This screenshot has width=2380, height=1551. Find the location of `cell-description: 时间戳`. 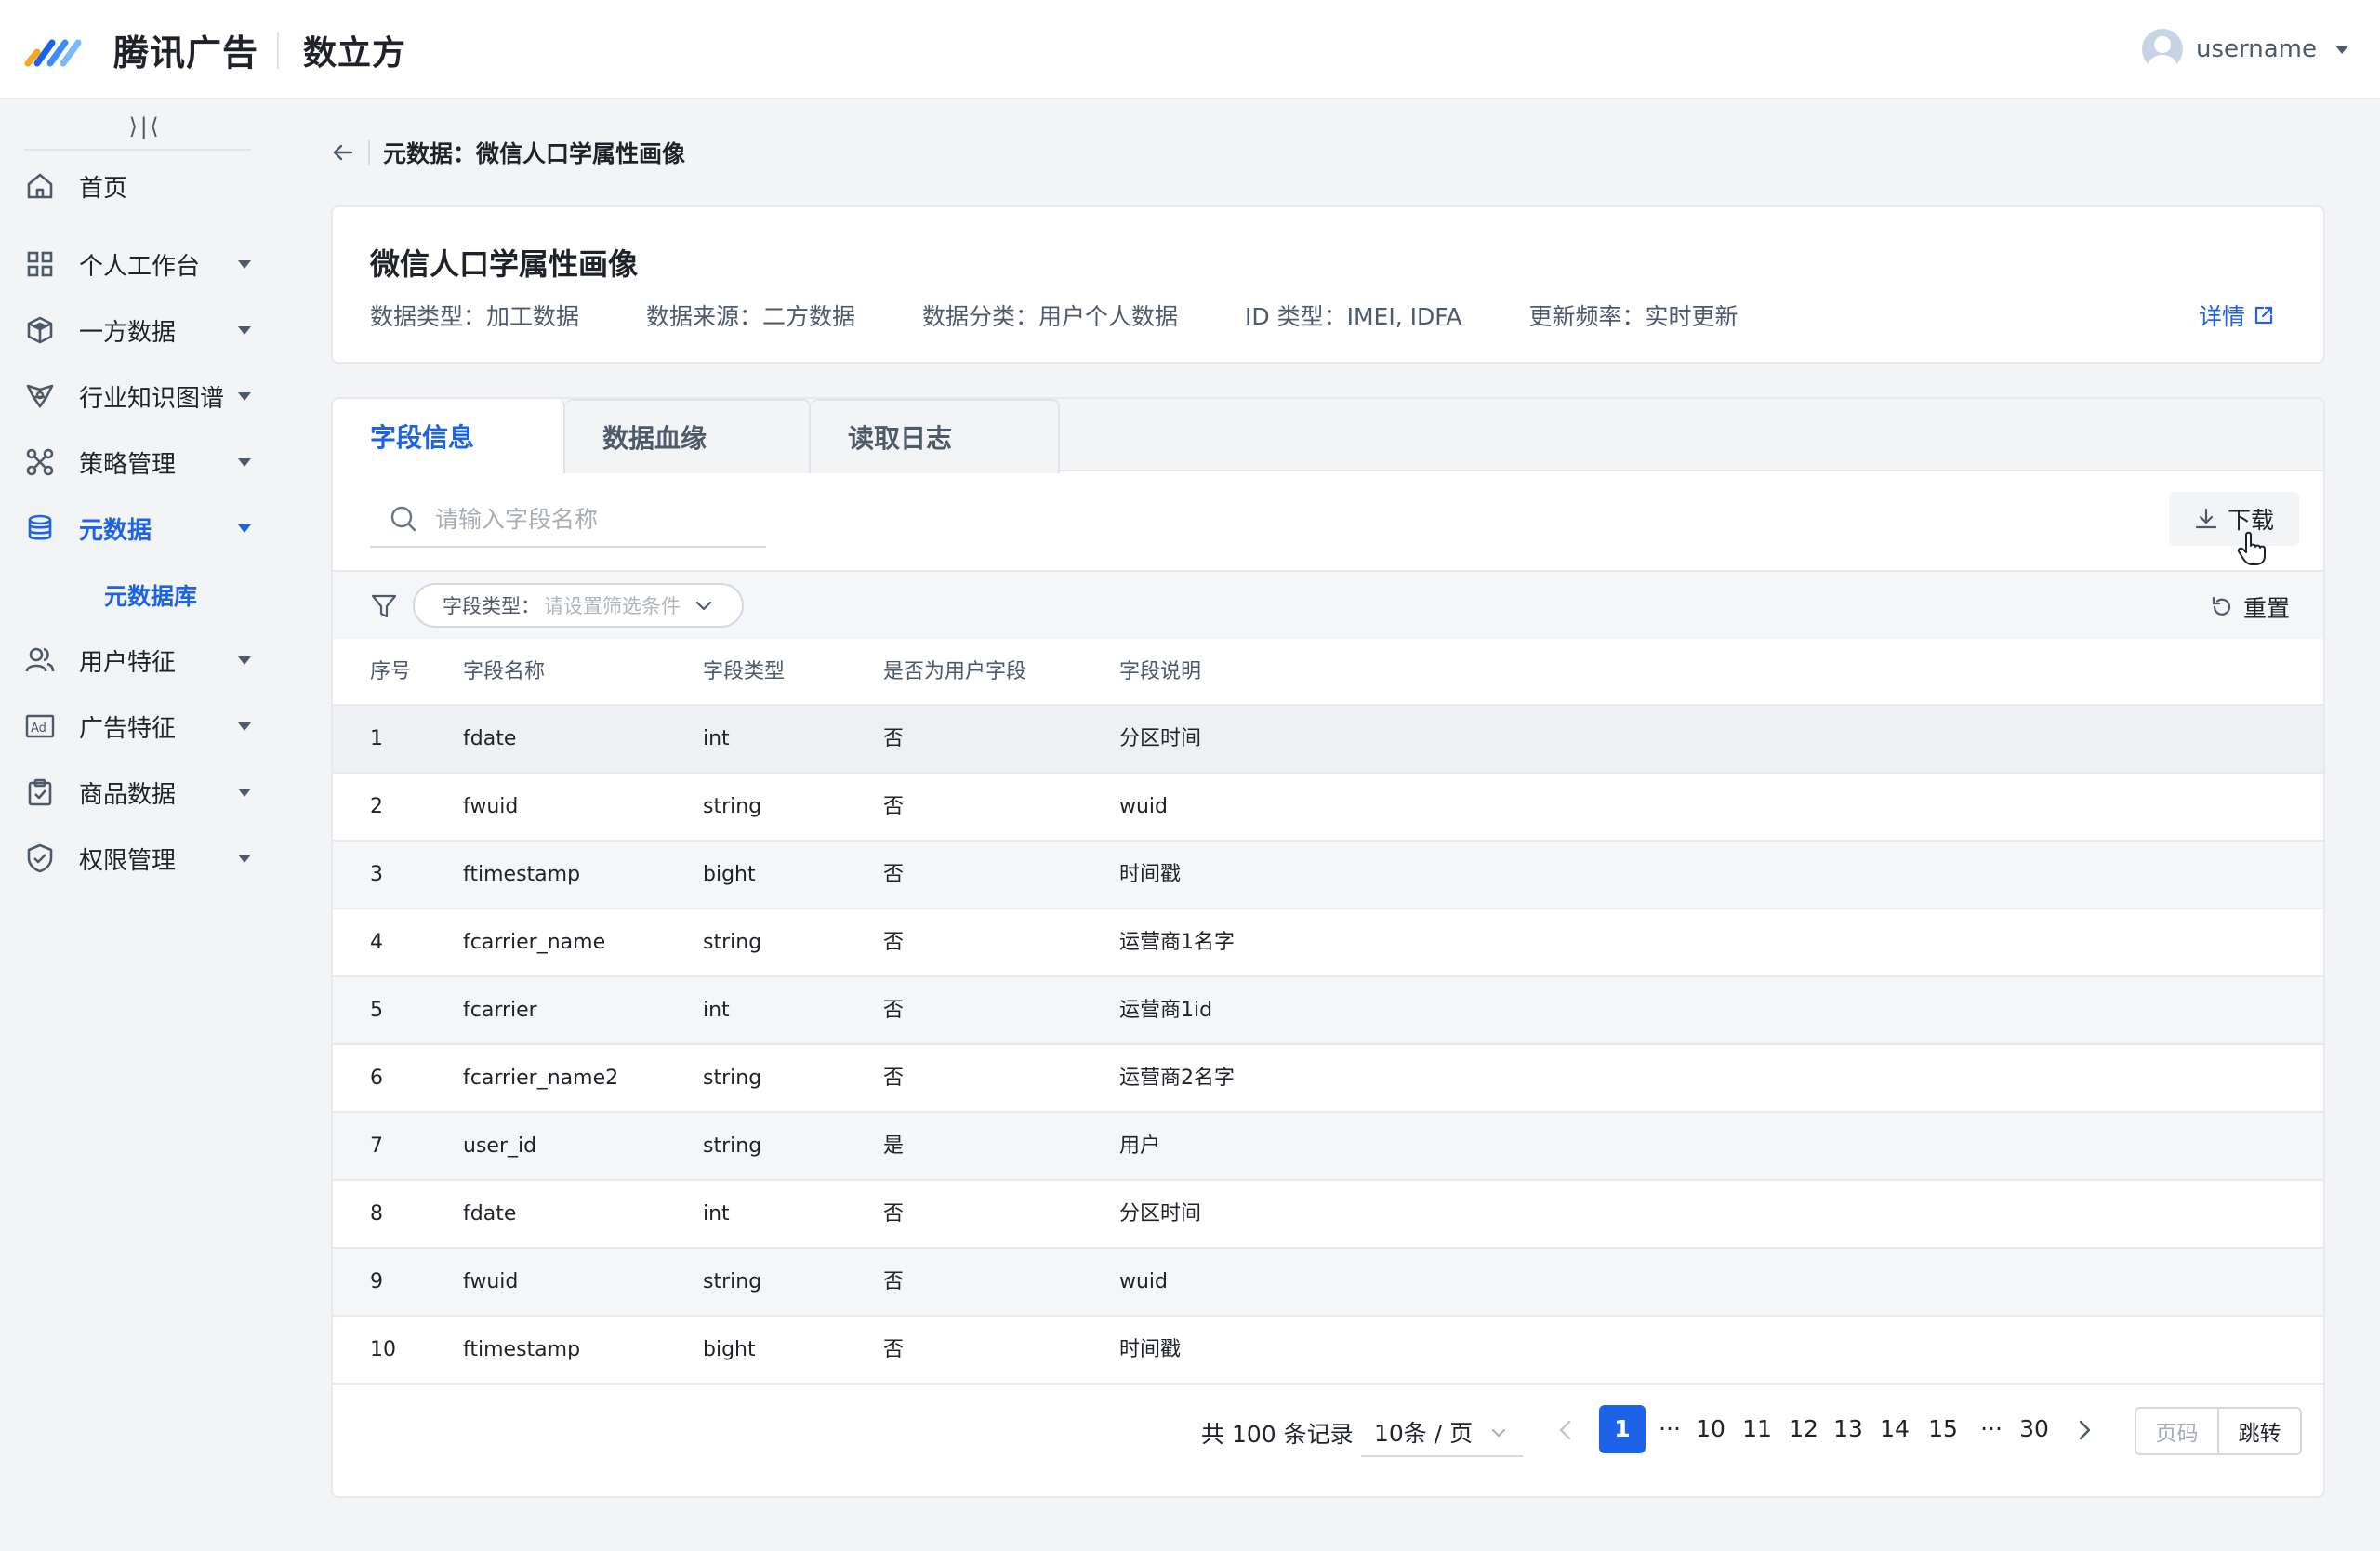

cell-description: 时间戳 is located at coordinates (1150, 874).